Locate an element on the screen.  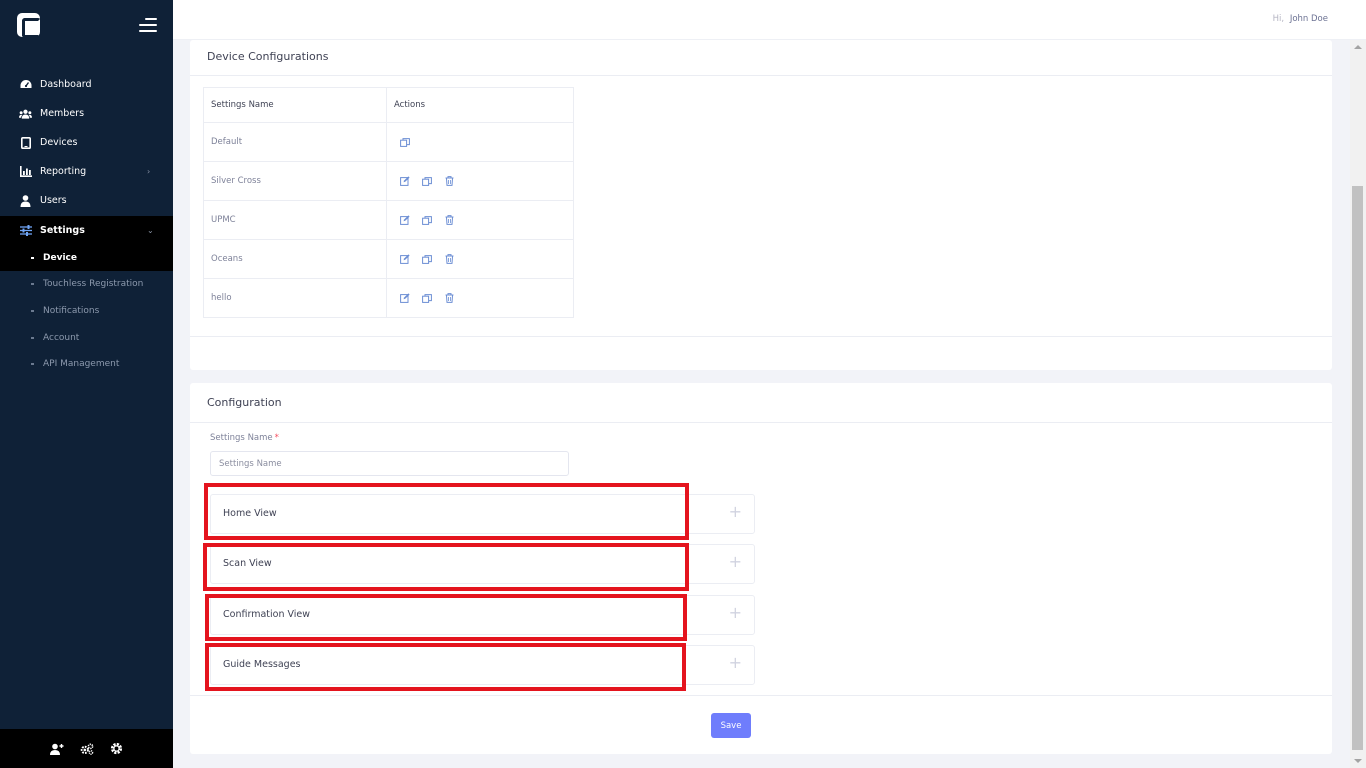
scroll-thumb is located at coordinates (1357, 468).